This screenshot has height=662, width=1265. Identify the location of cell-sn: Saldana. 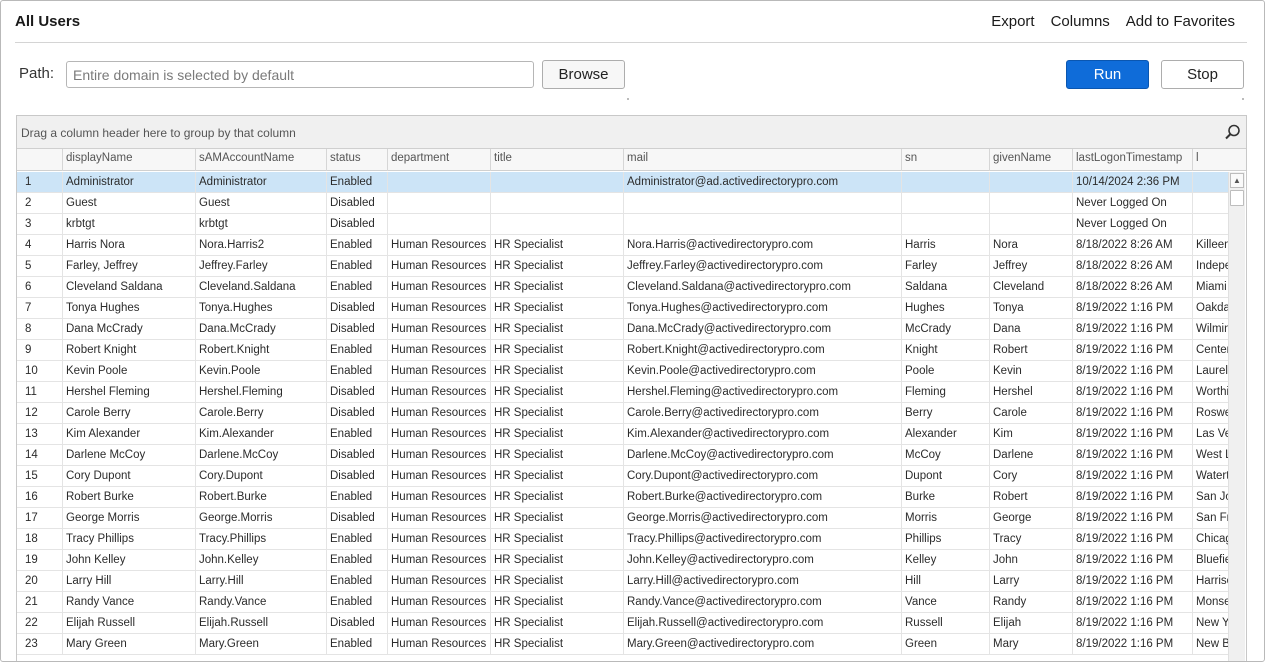
(945, 287).